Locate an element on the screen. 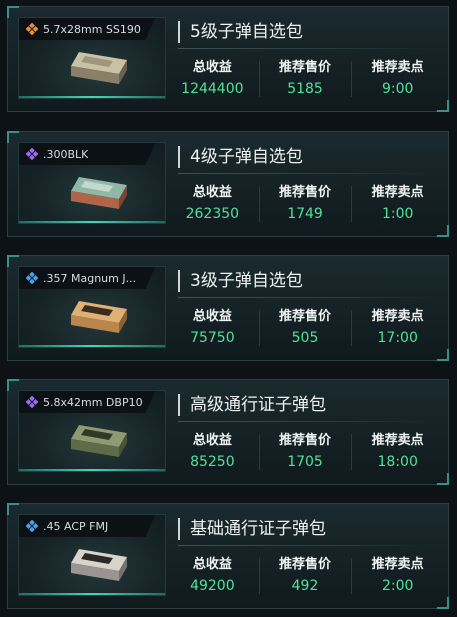 Image resolution: width=457 pixels, height=617 pixels. item-name: 5.8x42mm DBP10 is located at coordinates (93, 402).